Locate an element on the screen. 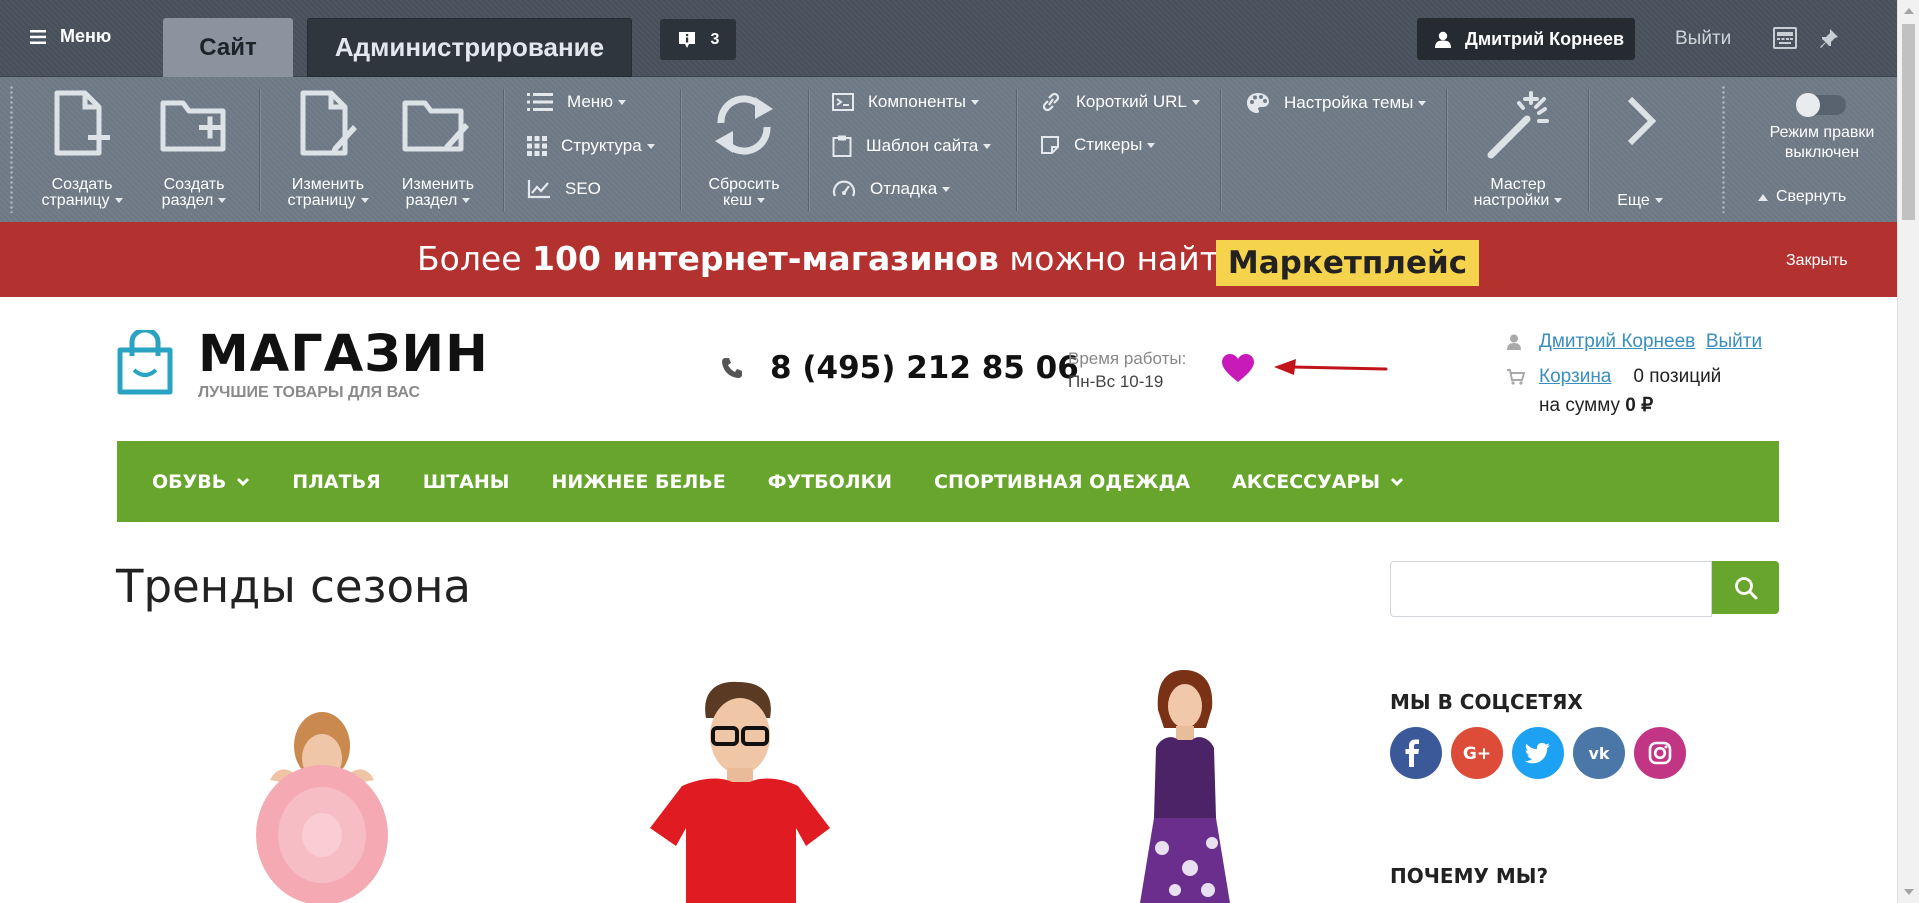  pin-icon is located at coordinates (1829, 38).